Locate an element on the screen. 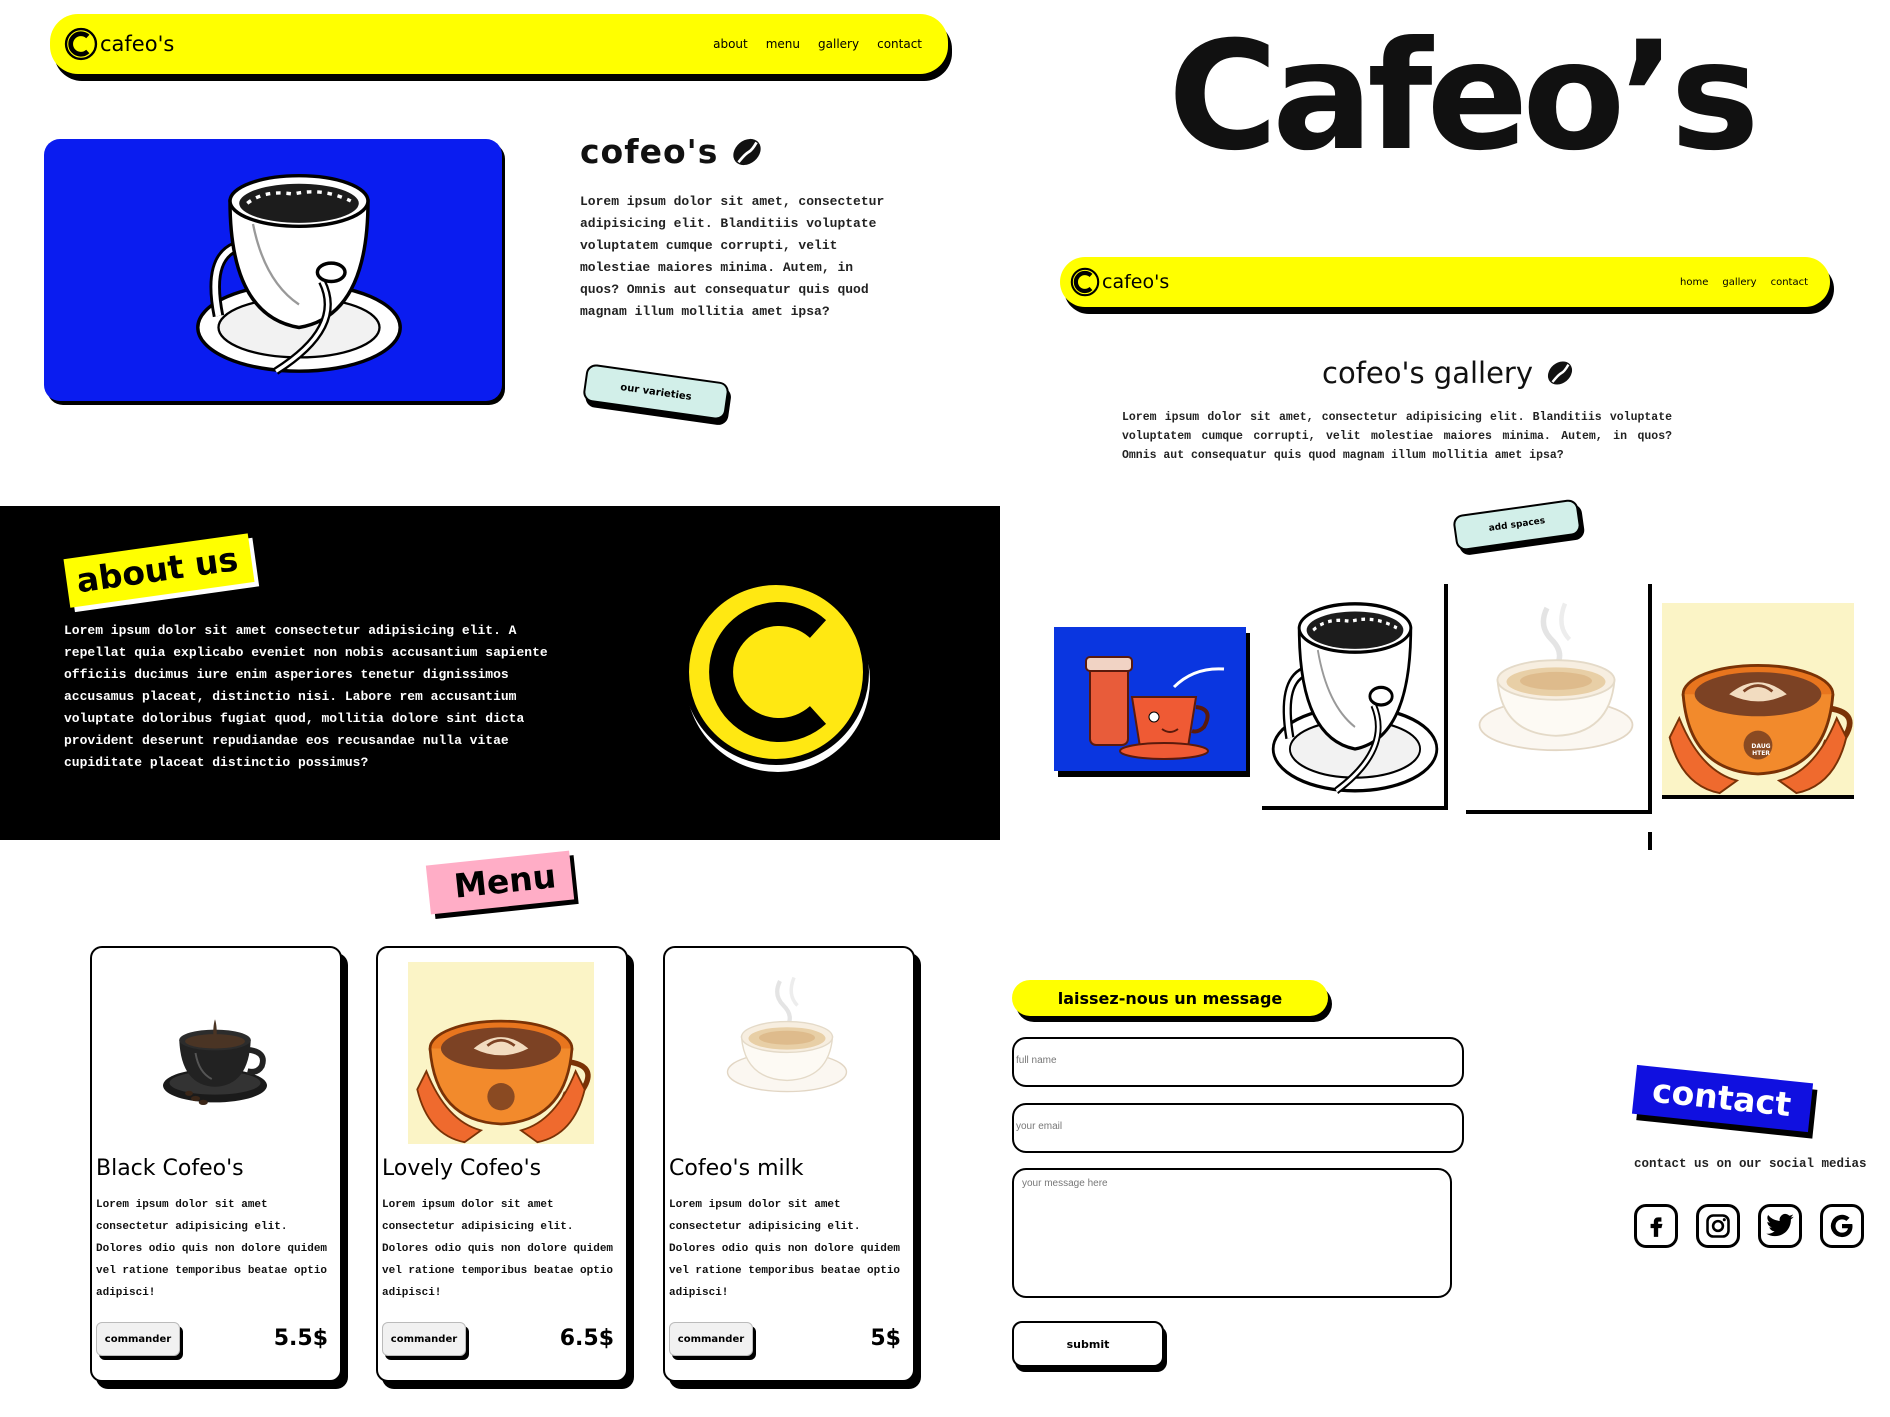 Image resolution: width=1890 pixels, height=1417 pixels. gallery-image-latte: DAUG HTER is located at coordinates (1758, 699).